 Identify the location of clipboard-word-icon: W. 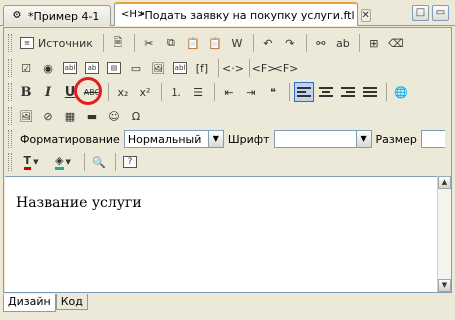
(237, 43).